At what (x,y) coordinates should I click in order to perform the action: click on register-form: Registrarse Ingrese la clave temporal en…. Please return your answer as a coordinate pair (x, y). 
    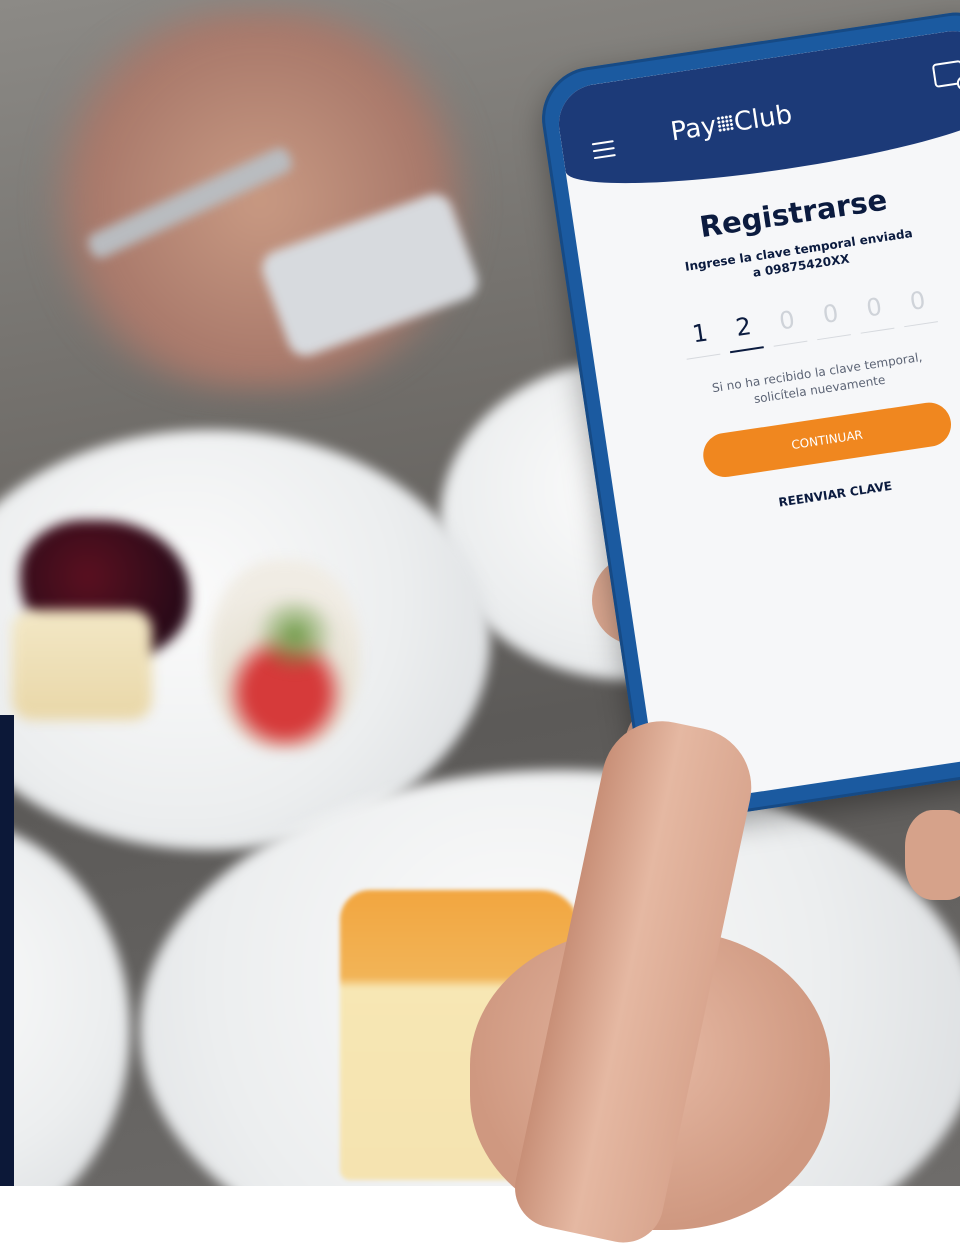
    Looking at the image, I should click on (767, 348).